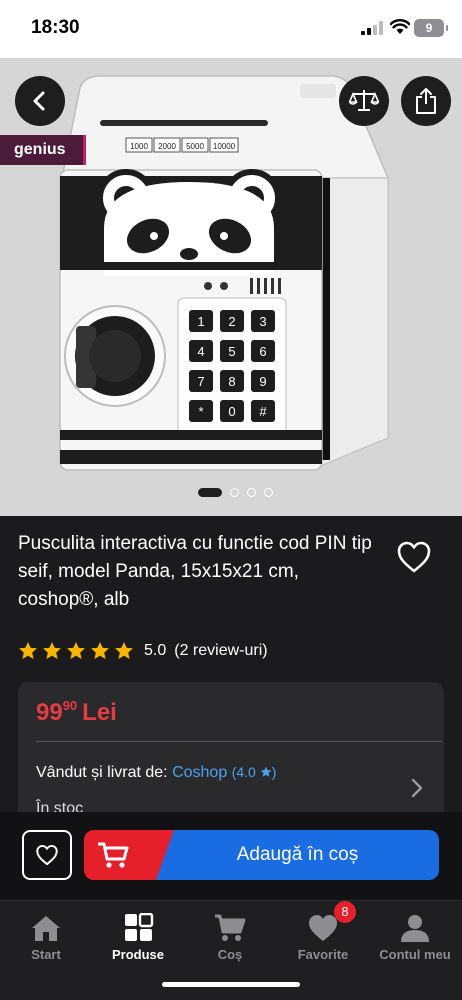 The image size is (462, 1000). Describe the element at coordinates (230, 954) in the screenshot. I see `tab-label: Coș` at that location.